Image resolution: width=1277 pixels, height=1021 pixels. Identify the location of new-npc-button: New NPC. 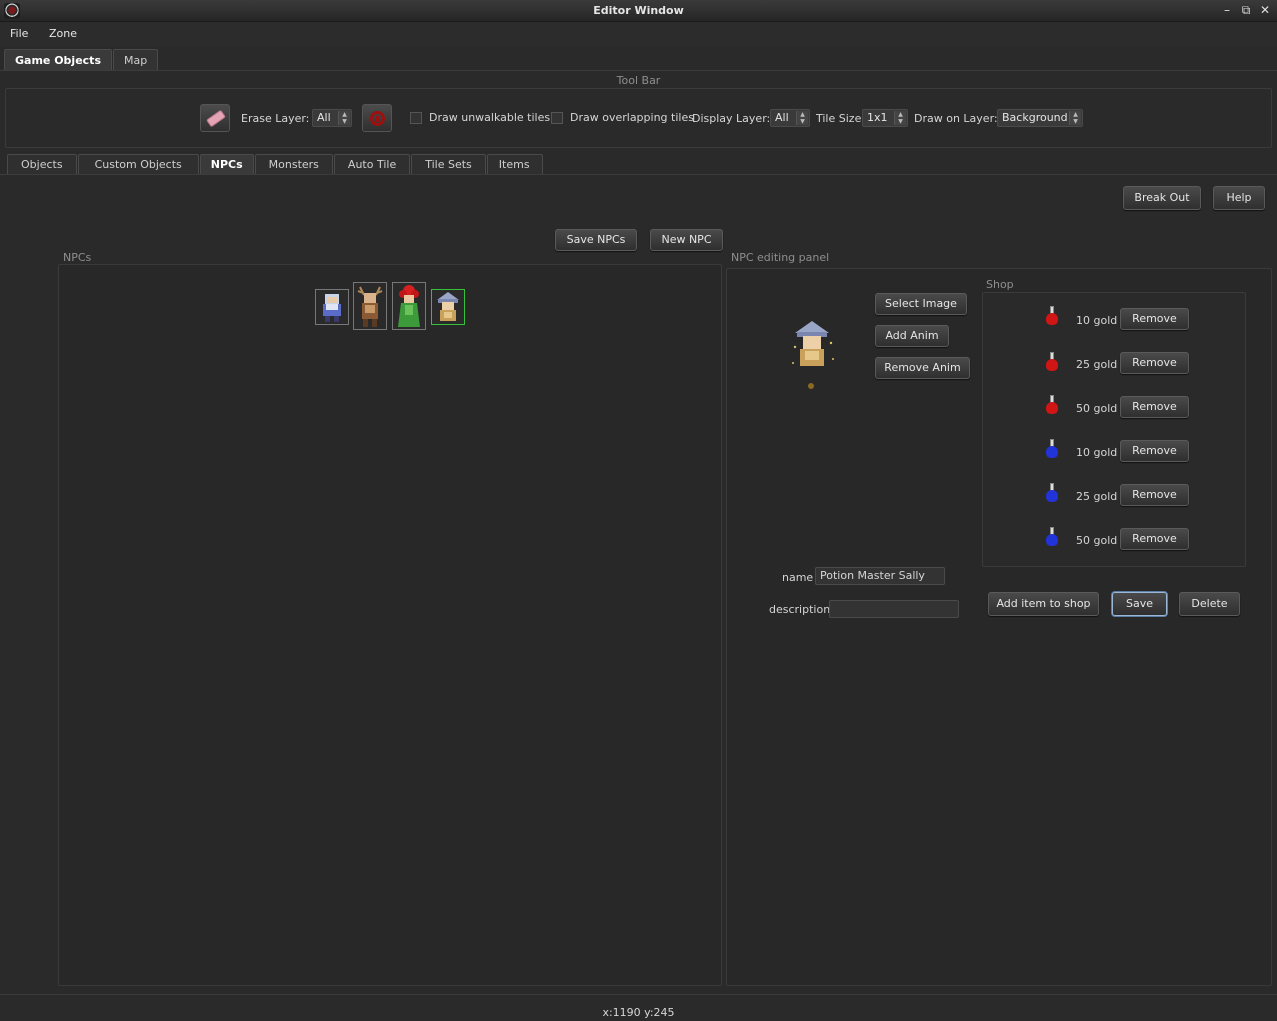
(686, 240).